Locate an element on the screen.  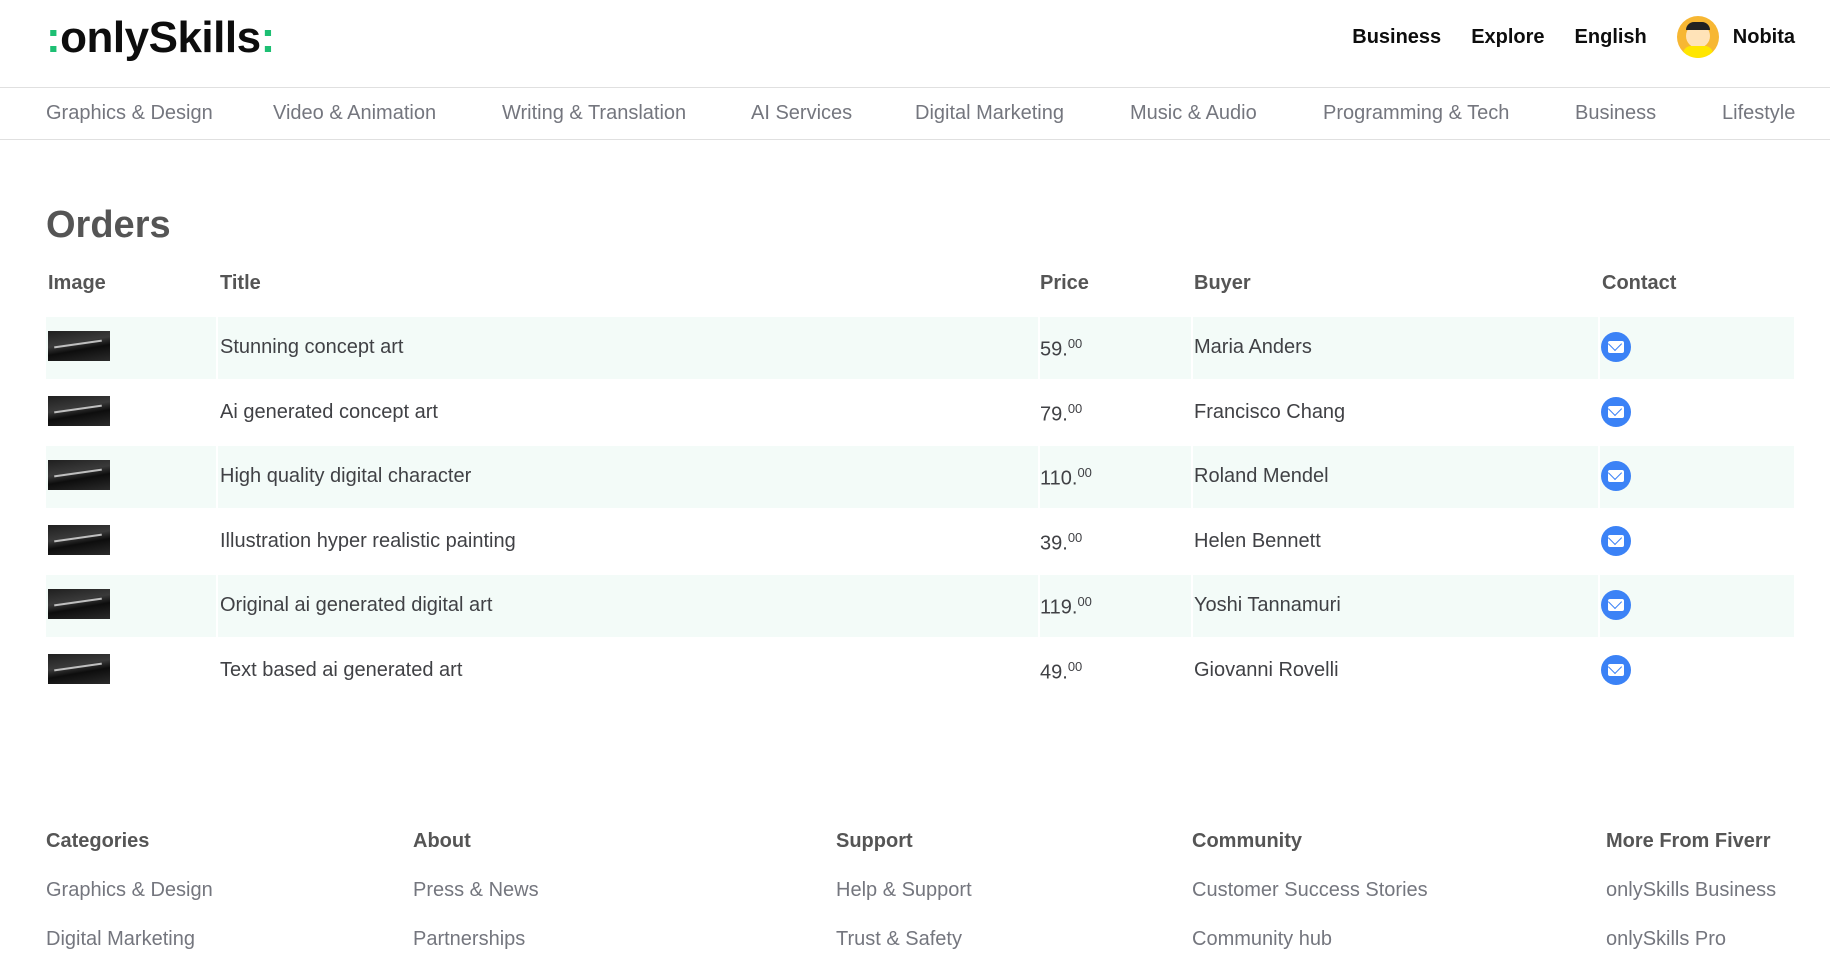
order-buyer: Giovanni Rovelli is located at coordinates (1266, 670).